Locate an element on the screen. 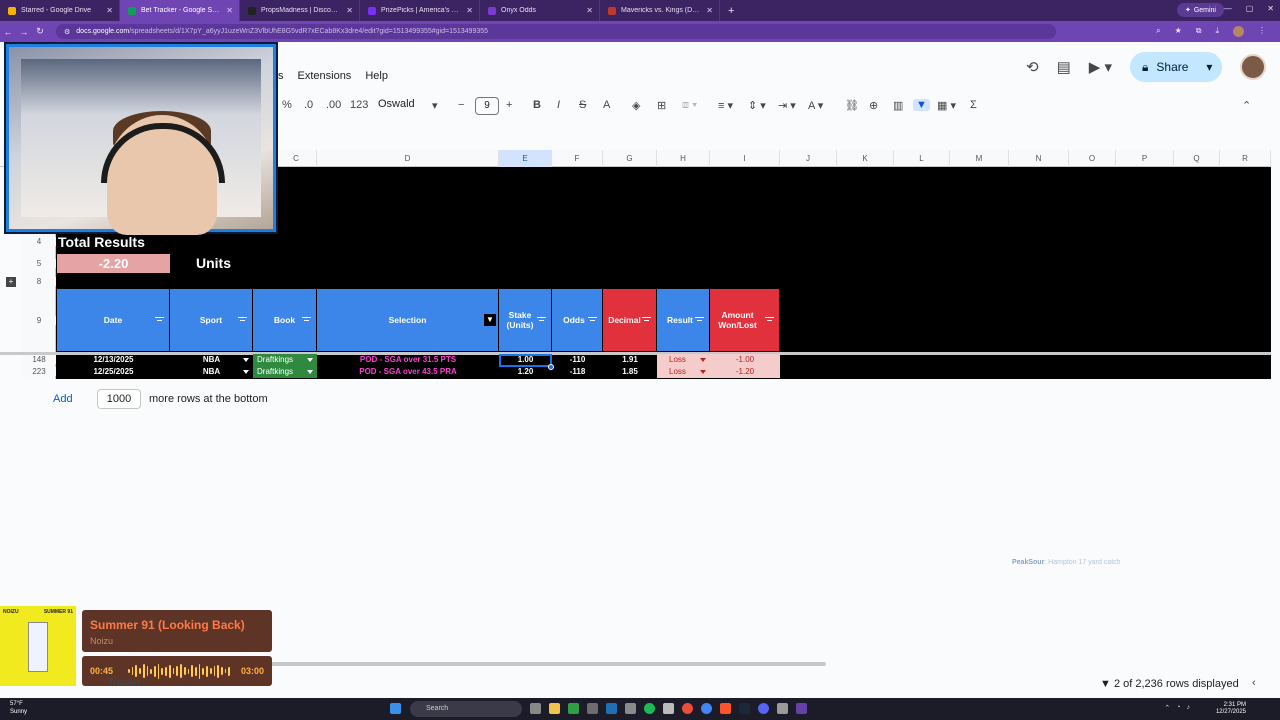 This screenshot has width=1280, height=720. user-avatar is located at coordinates (1253, 67).